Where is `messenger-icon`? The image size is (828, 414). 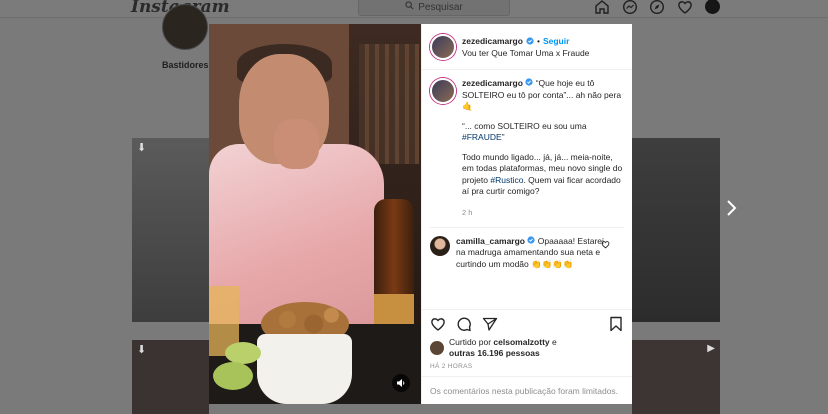 messenger-icon is located at coordinates (630, 7).